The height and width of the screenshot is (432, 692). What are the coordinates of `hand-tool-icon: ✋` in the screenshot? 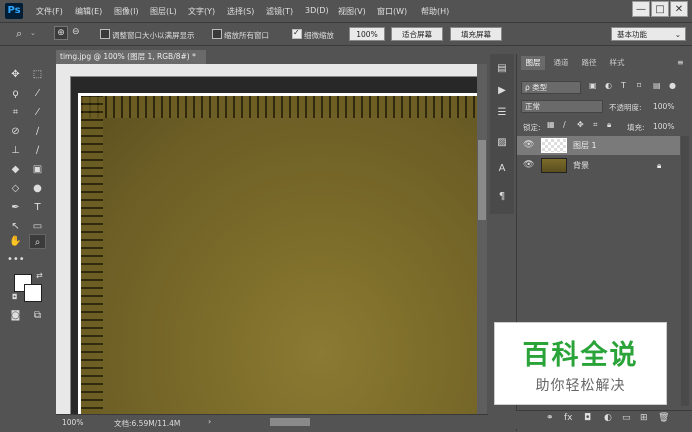 It's located at (15, 241).